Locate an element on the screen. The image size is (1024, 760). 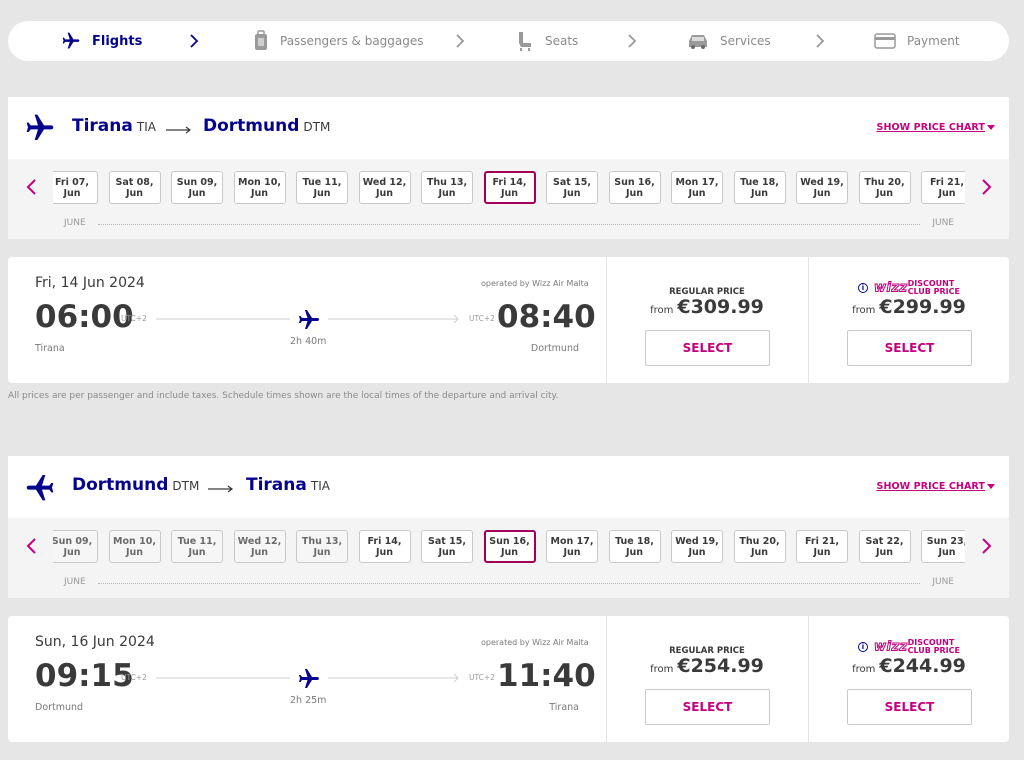
date-option: Sat 22, Jun is located at coordinates (884, 546).